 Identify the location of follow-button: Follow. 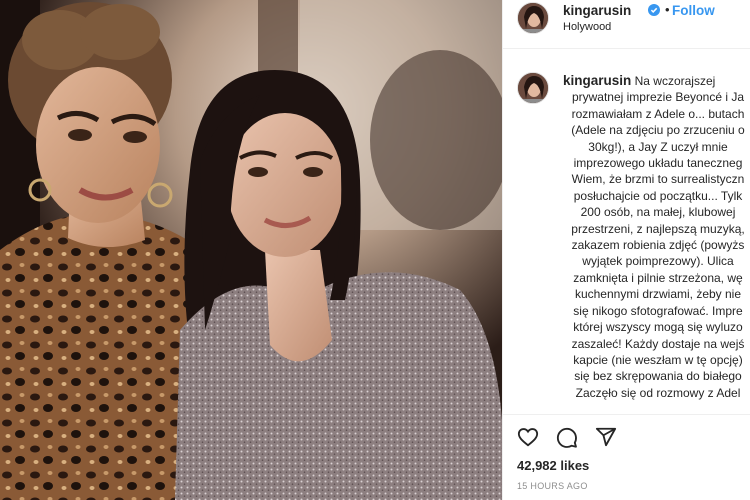
(693, 10).